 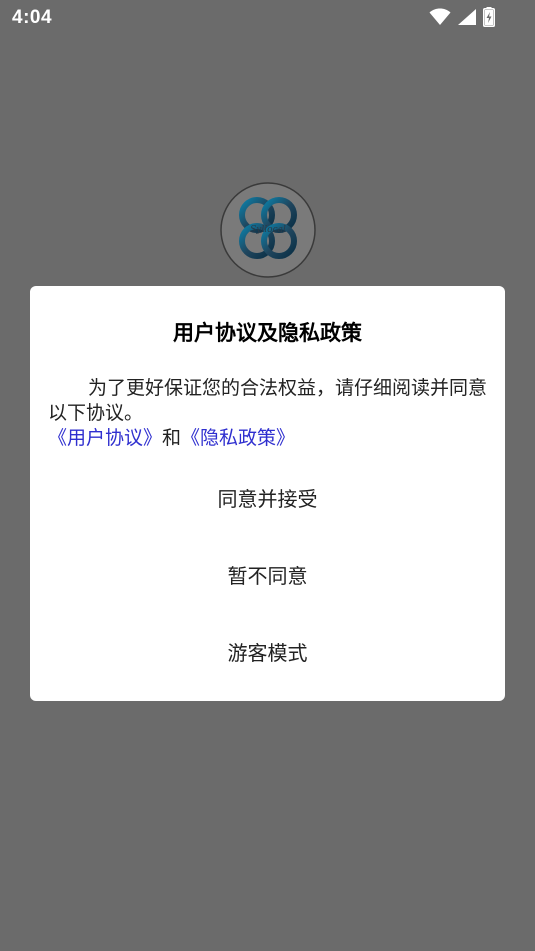 I want to click on logo-text: Syllocal, so click(x=268, y=230).